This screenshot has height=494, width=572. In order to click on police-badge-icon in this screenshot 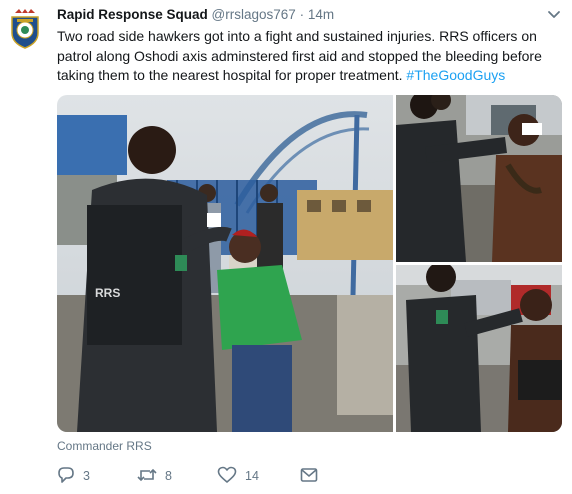, I will do `click(25, 29)`.